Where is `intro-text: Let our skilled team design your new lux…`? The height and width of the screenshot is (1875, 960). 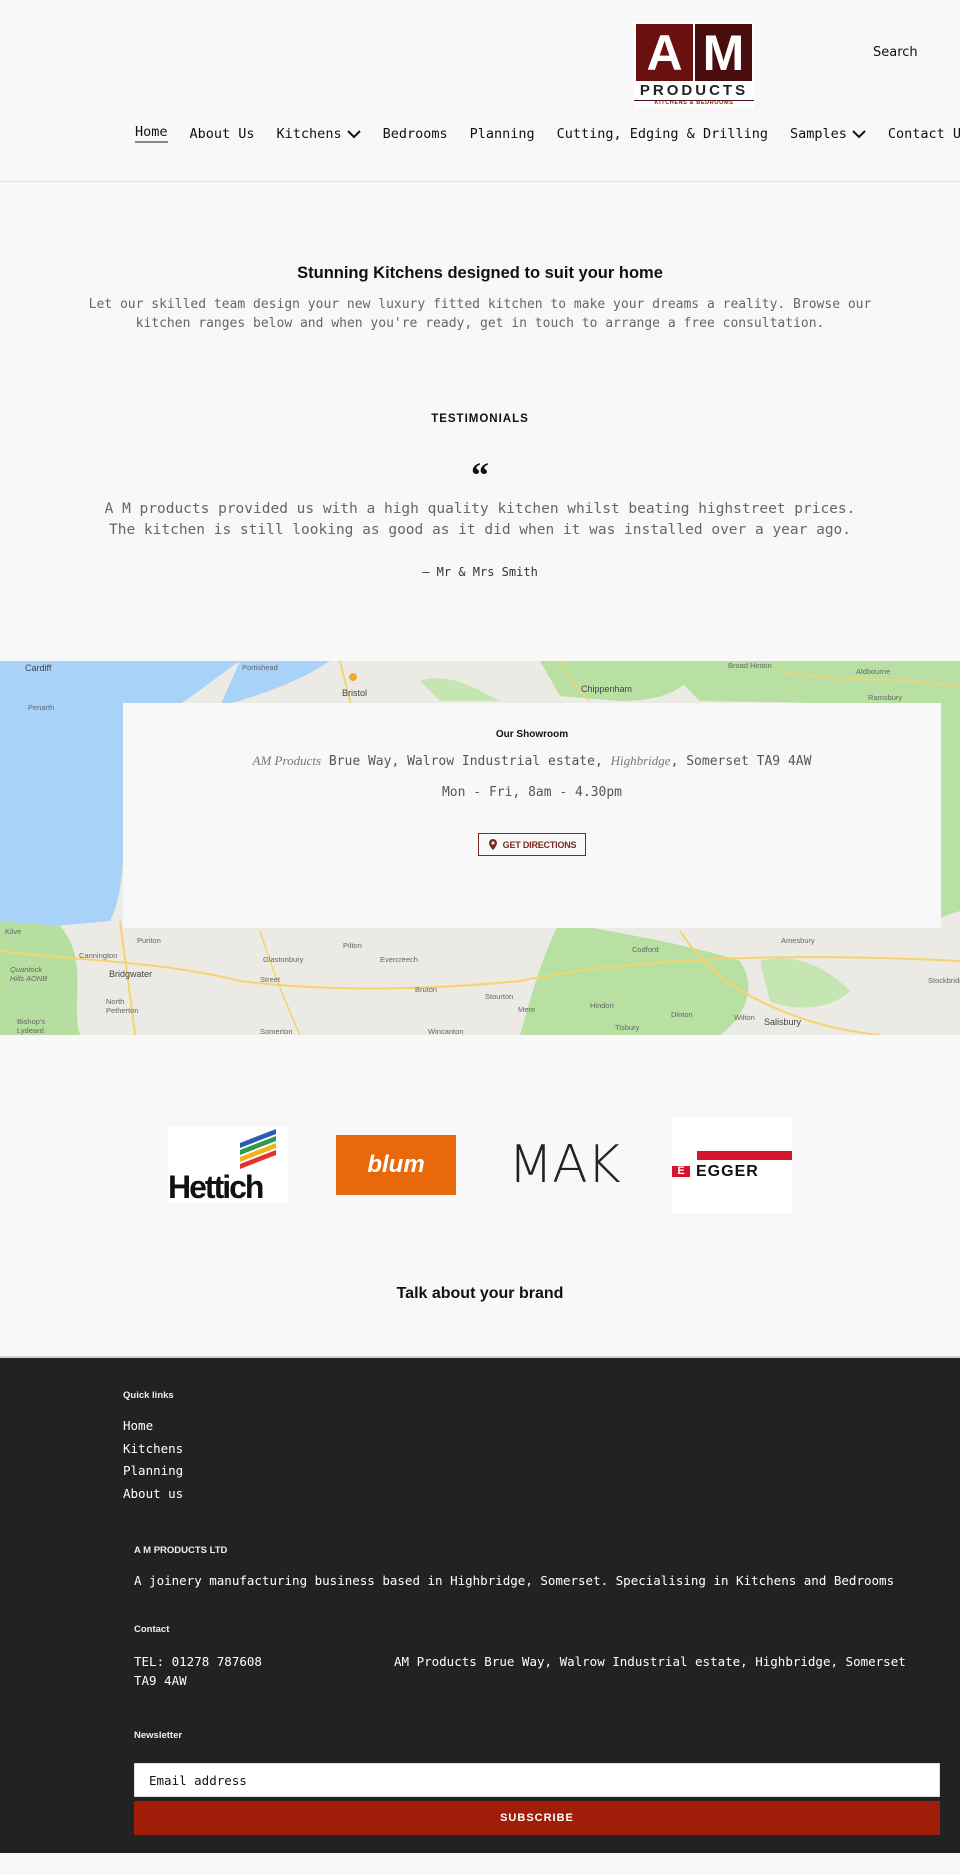
intro-text: Let our skilled team design your new lux… is located at coordinates (480, 314).